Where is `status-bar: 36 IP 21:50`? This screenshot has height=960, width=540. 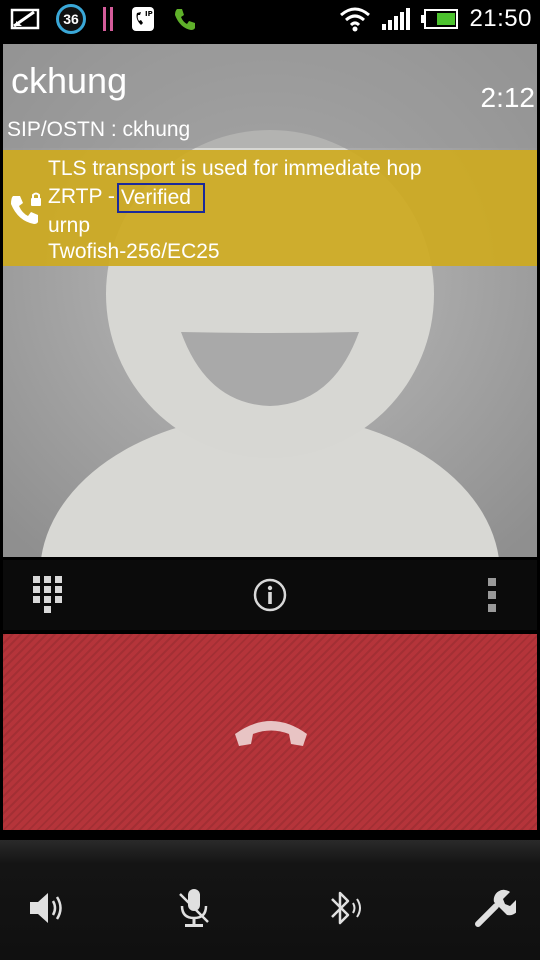 status-bar: 36 IP 21:50 is located at coordinates (270, 19).